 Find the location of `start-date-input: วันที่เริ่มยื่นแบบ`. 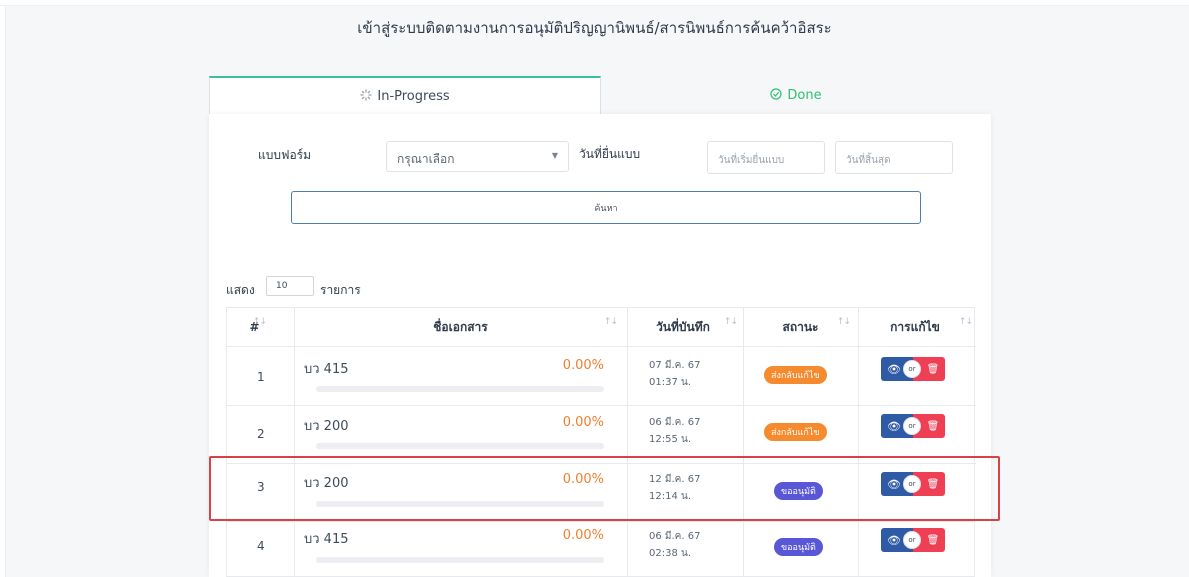

start-date-input: วันที่เริ่มยื่นแบบ is located at coordinates (766, 157).